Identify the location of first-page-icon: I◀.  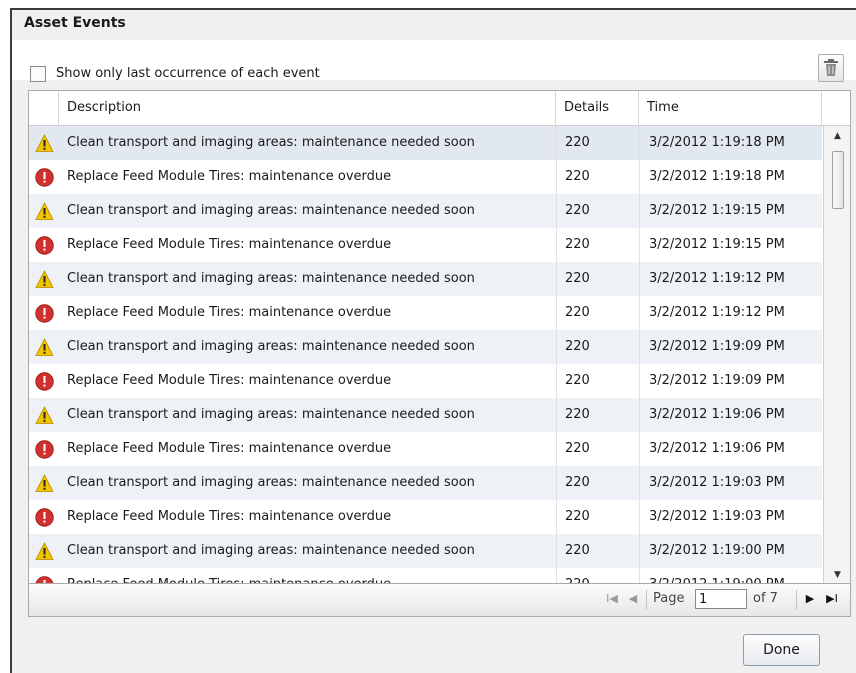
(612, 599).